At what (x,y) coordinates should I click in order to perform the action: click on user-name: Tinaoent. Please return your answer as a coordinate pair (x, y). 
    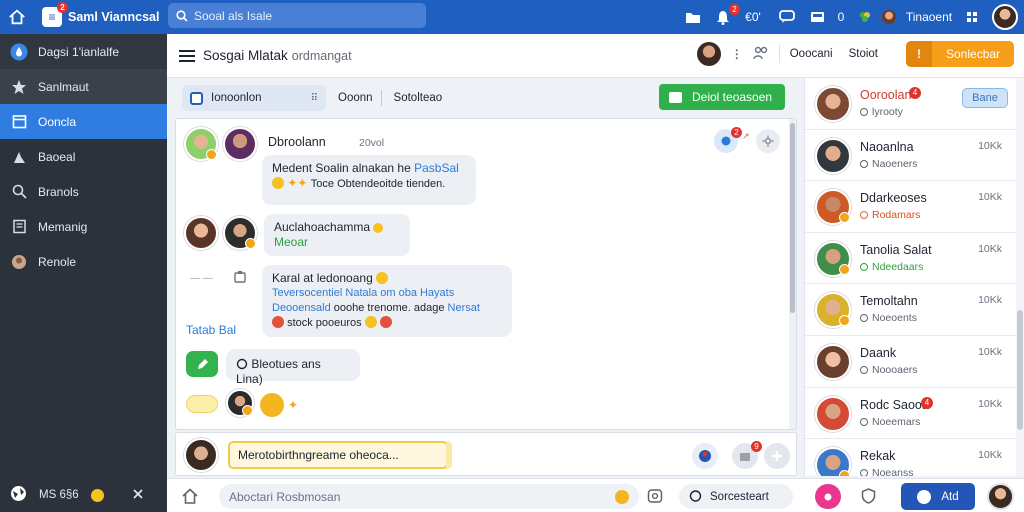
    Looking at the image, I should click on (929, 17).